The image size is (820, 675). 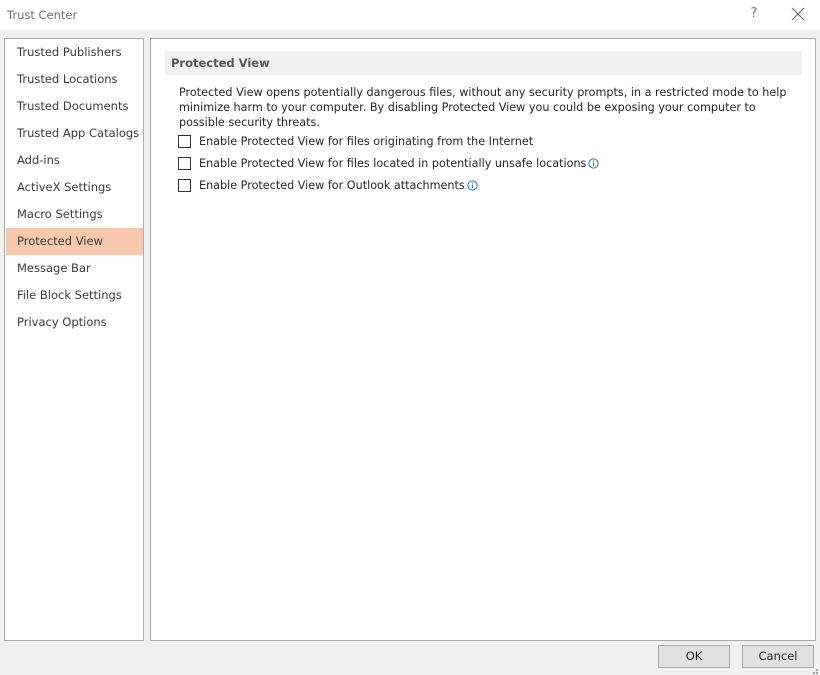 I want to click on nav-item-trusted-publishers: Trusted Publishers, so click(x=74, y=52).